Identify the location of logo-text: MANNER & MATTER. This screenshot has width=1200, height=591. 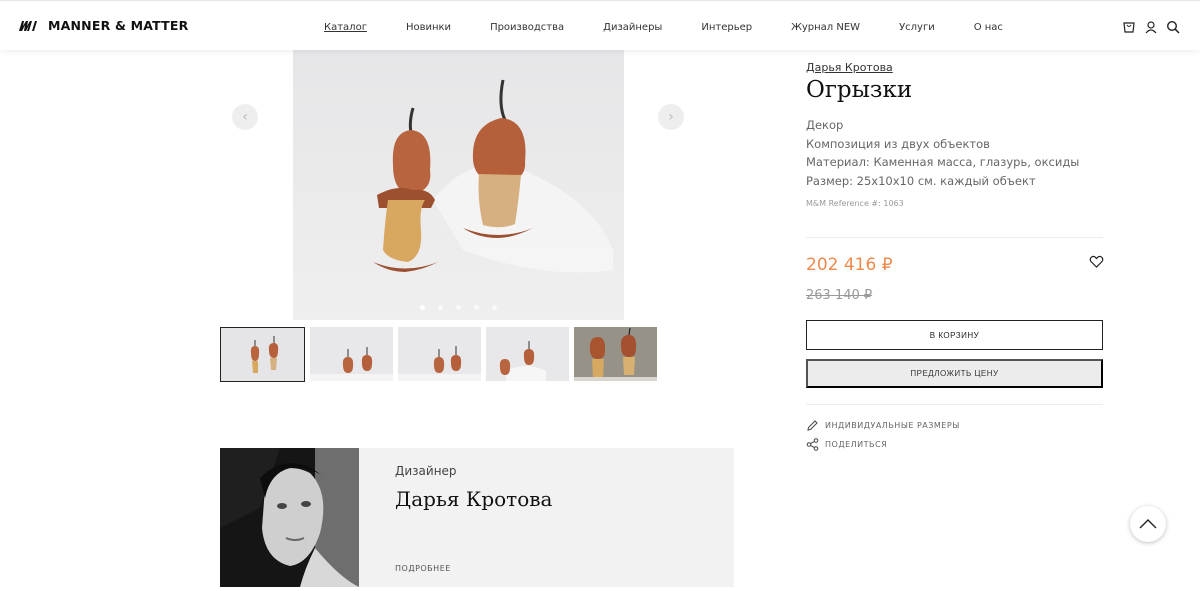
(118, 25).